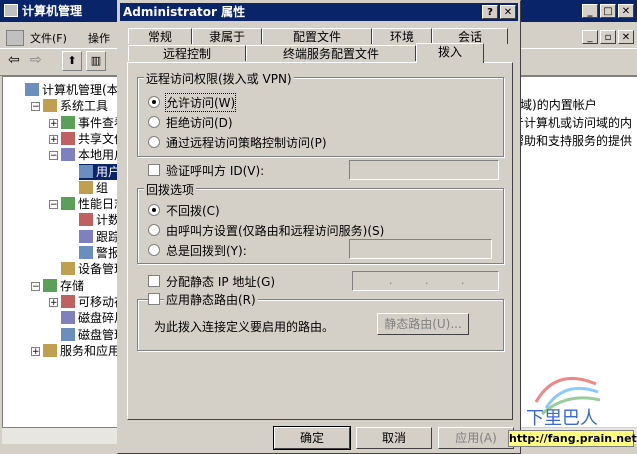 The width and height of the screenshot is (637, 454). I want to click on mmc-title: 计算机管理, so click(52, 11).